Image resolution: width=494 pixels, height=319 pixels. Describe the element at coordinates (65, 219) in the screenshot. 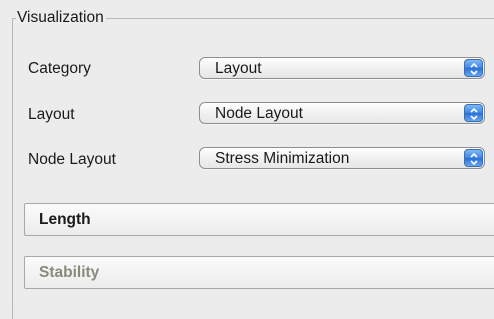

I see `section-length-label: Length` at that location.